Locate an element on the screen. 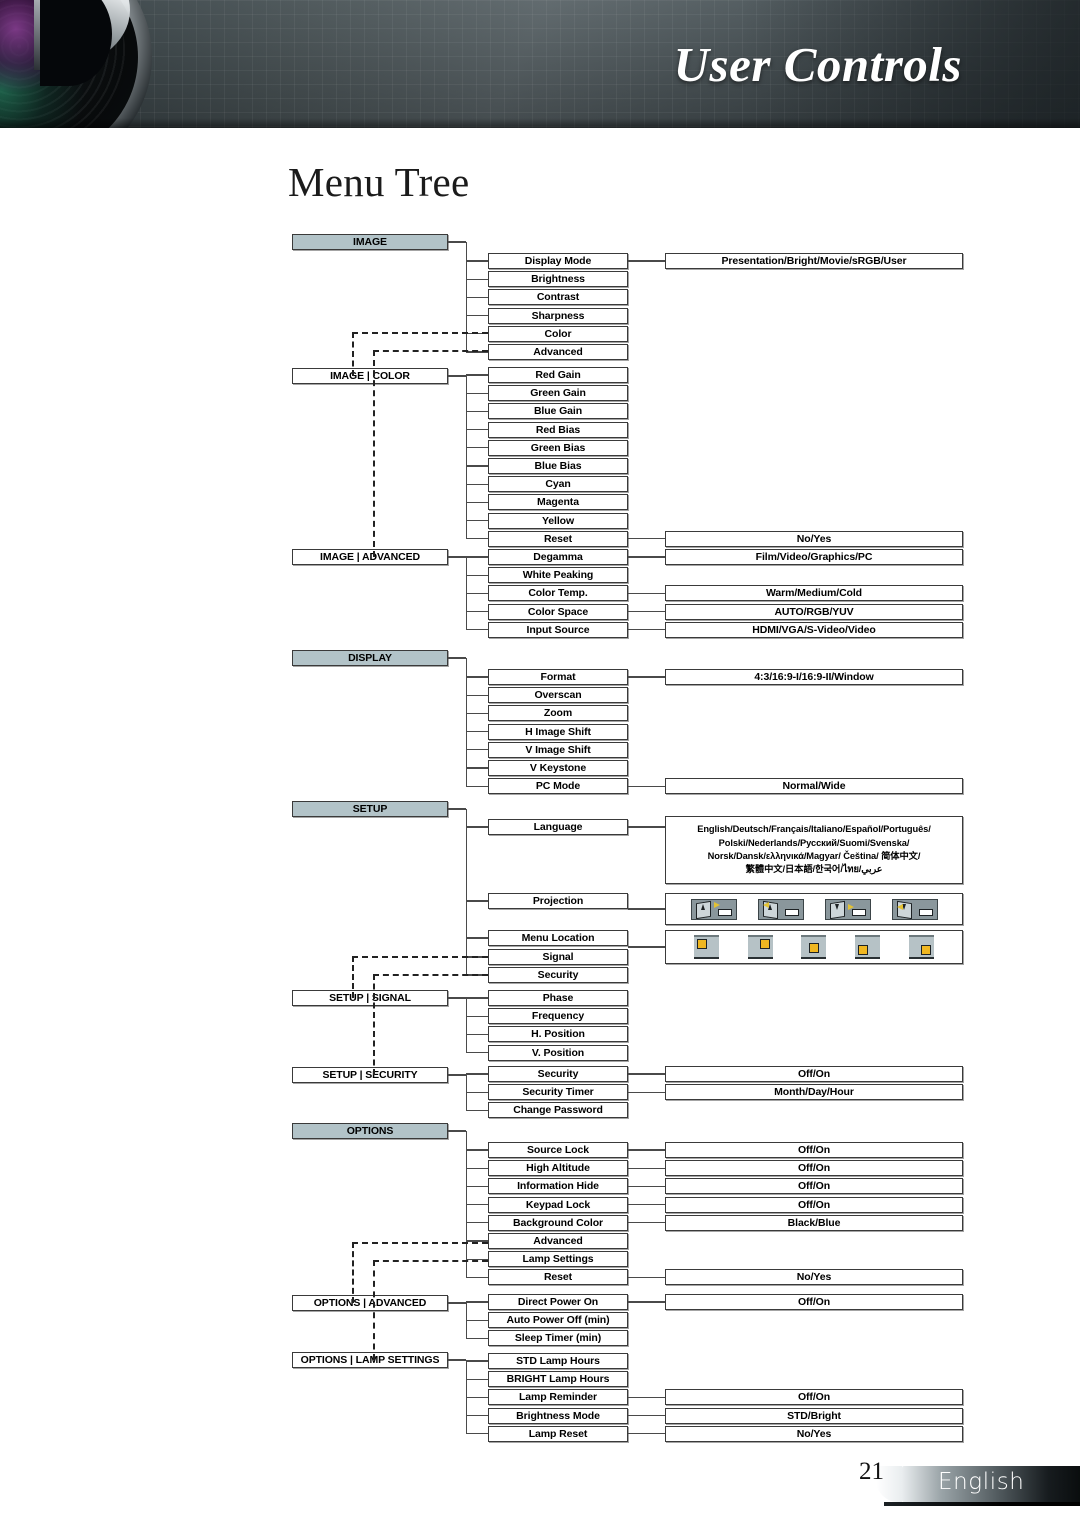  tree-item-options-6: Lamp Settings is located at coordinates (558, 1259).